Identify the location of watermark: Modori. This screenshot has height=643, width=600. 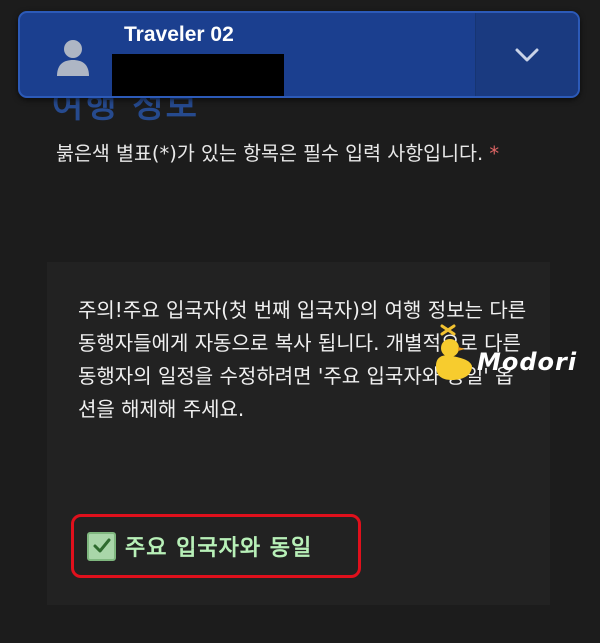
(507, 353).